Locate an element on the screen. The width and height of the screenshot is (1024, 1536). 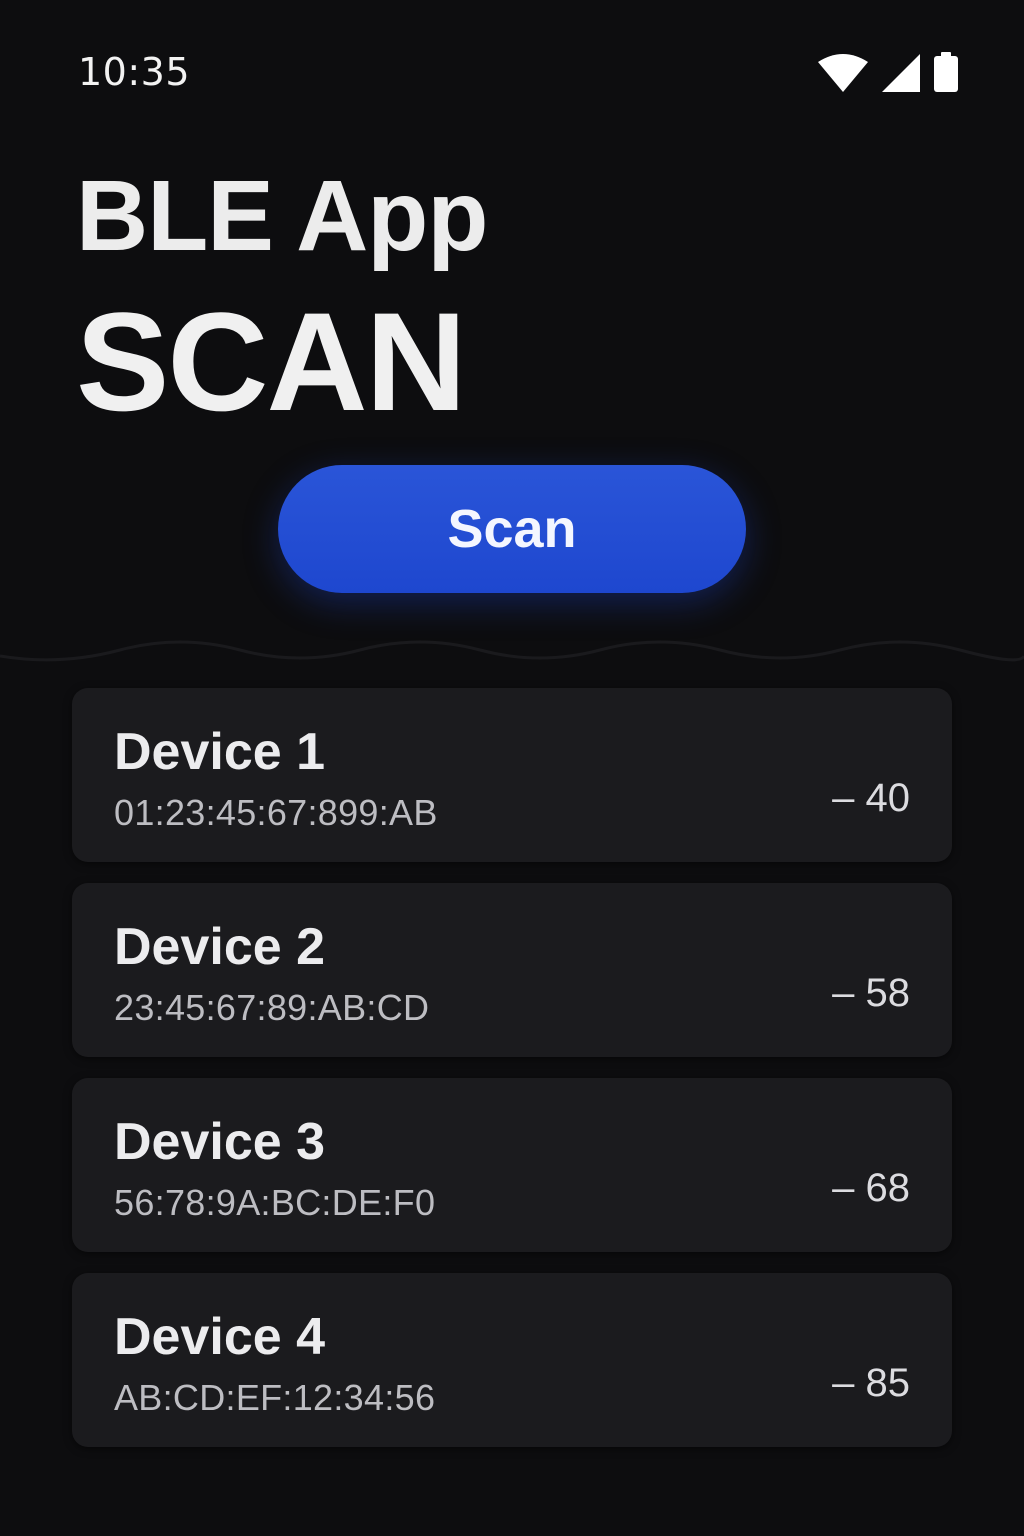
device-rssi: – 40 is located at coordinates (871, 798).